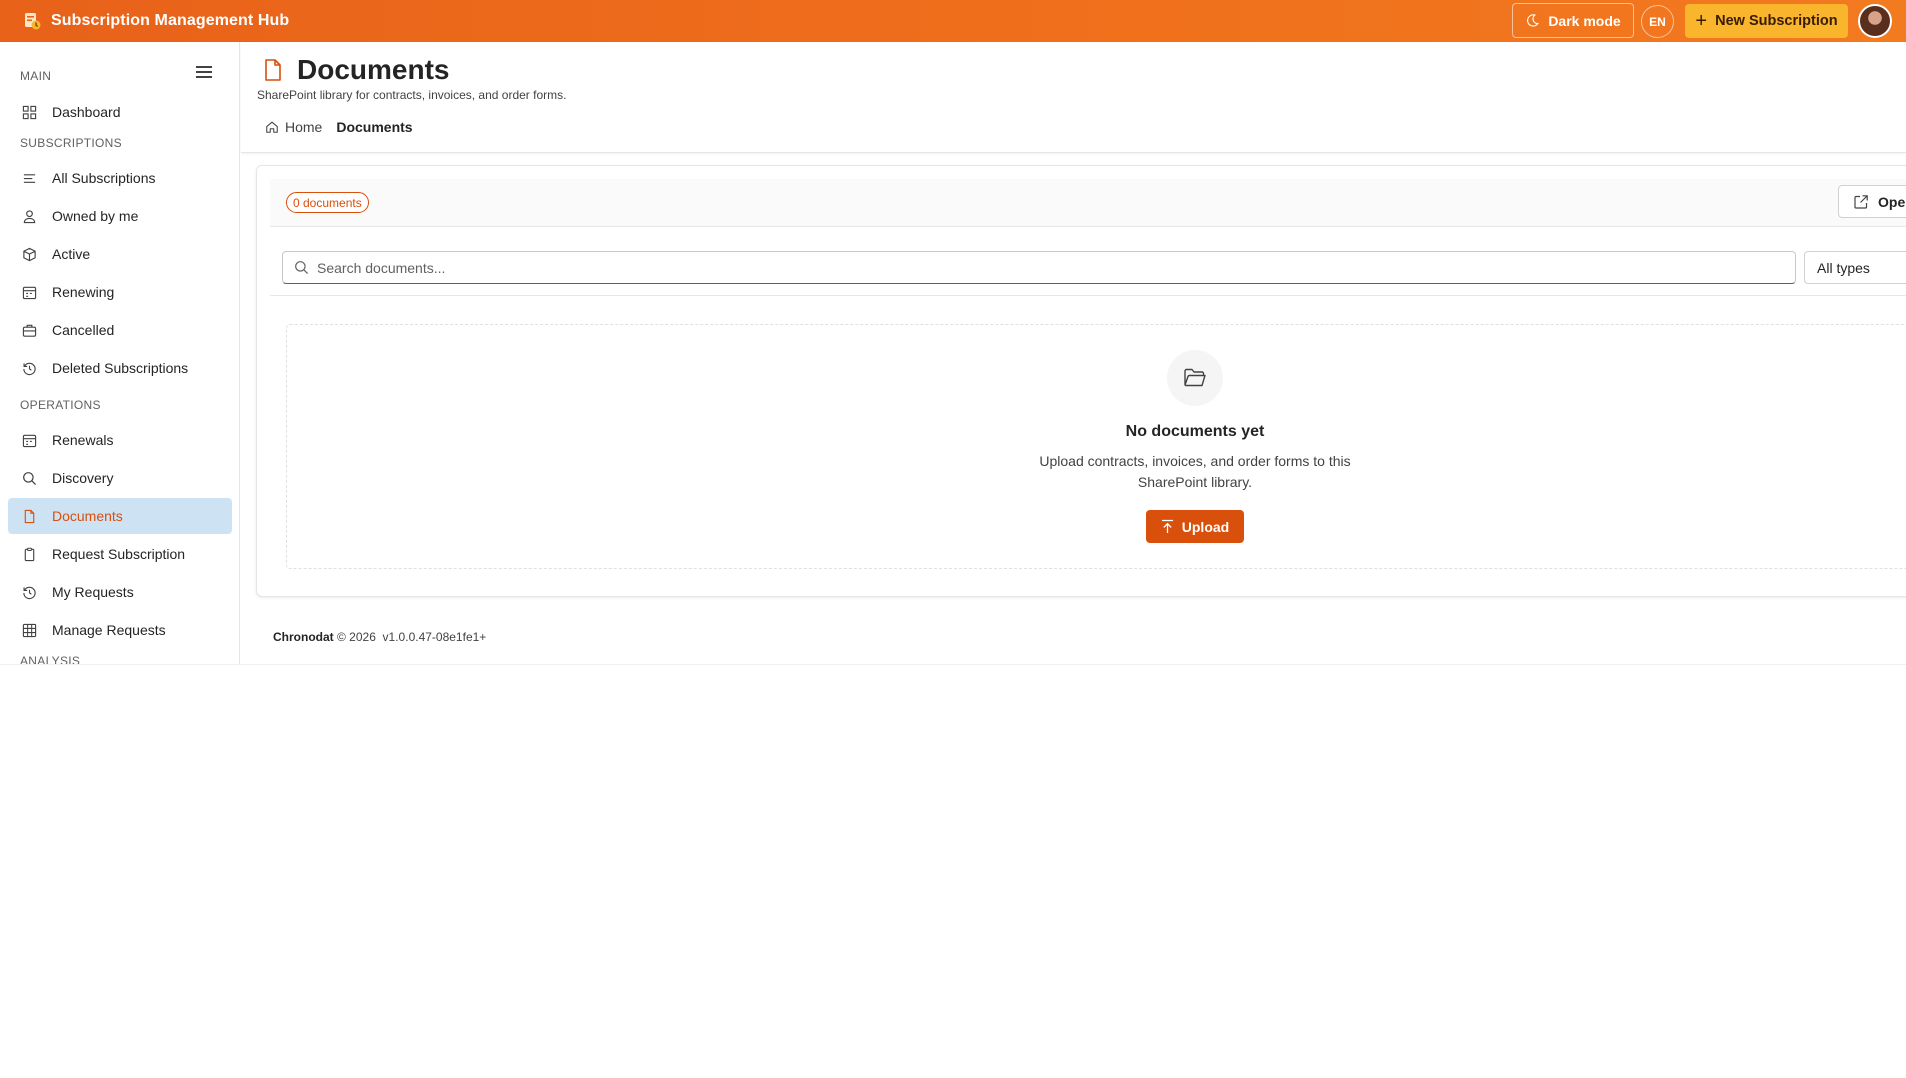  I want to click on home-icon, so click(272, 127).